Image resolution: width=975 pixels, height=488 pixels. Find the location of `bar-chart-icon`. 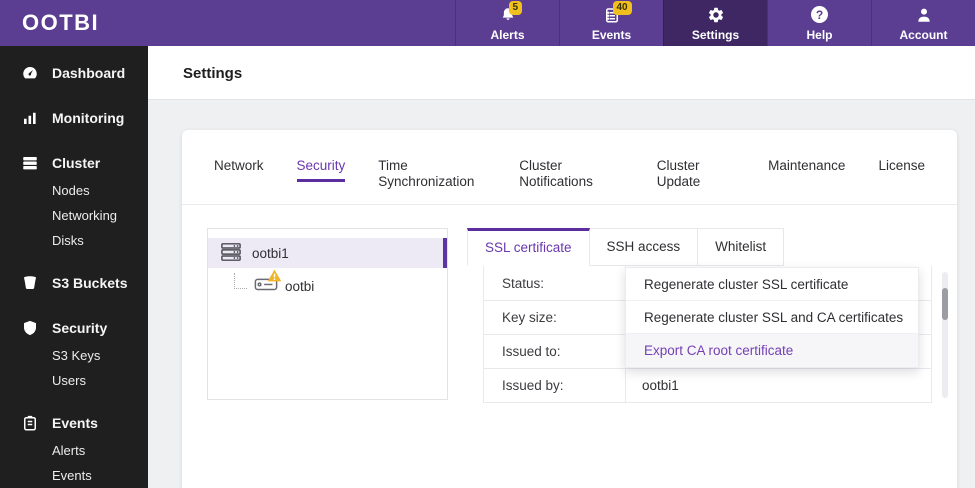

bar-chart-icon is located at coordinates (30, 118).